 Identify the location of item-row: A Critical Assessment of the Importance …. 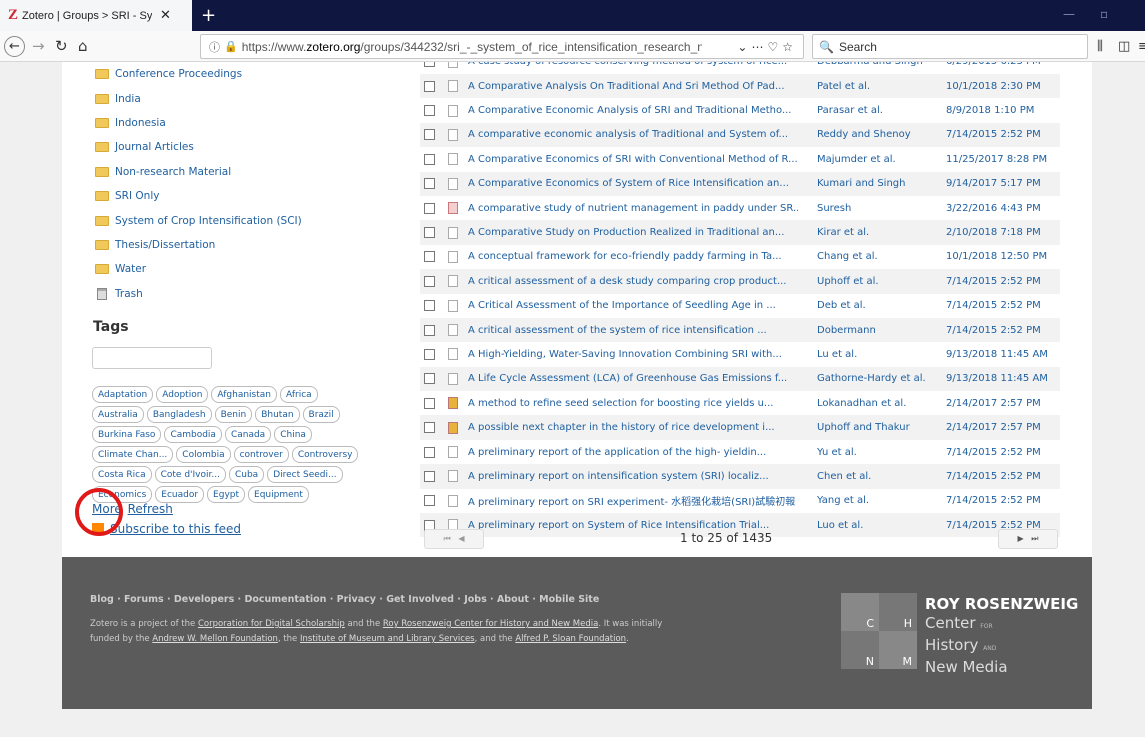
(740, 306).